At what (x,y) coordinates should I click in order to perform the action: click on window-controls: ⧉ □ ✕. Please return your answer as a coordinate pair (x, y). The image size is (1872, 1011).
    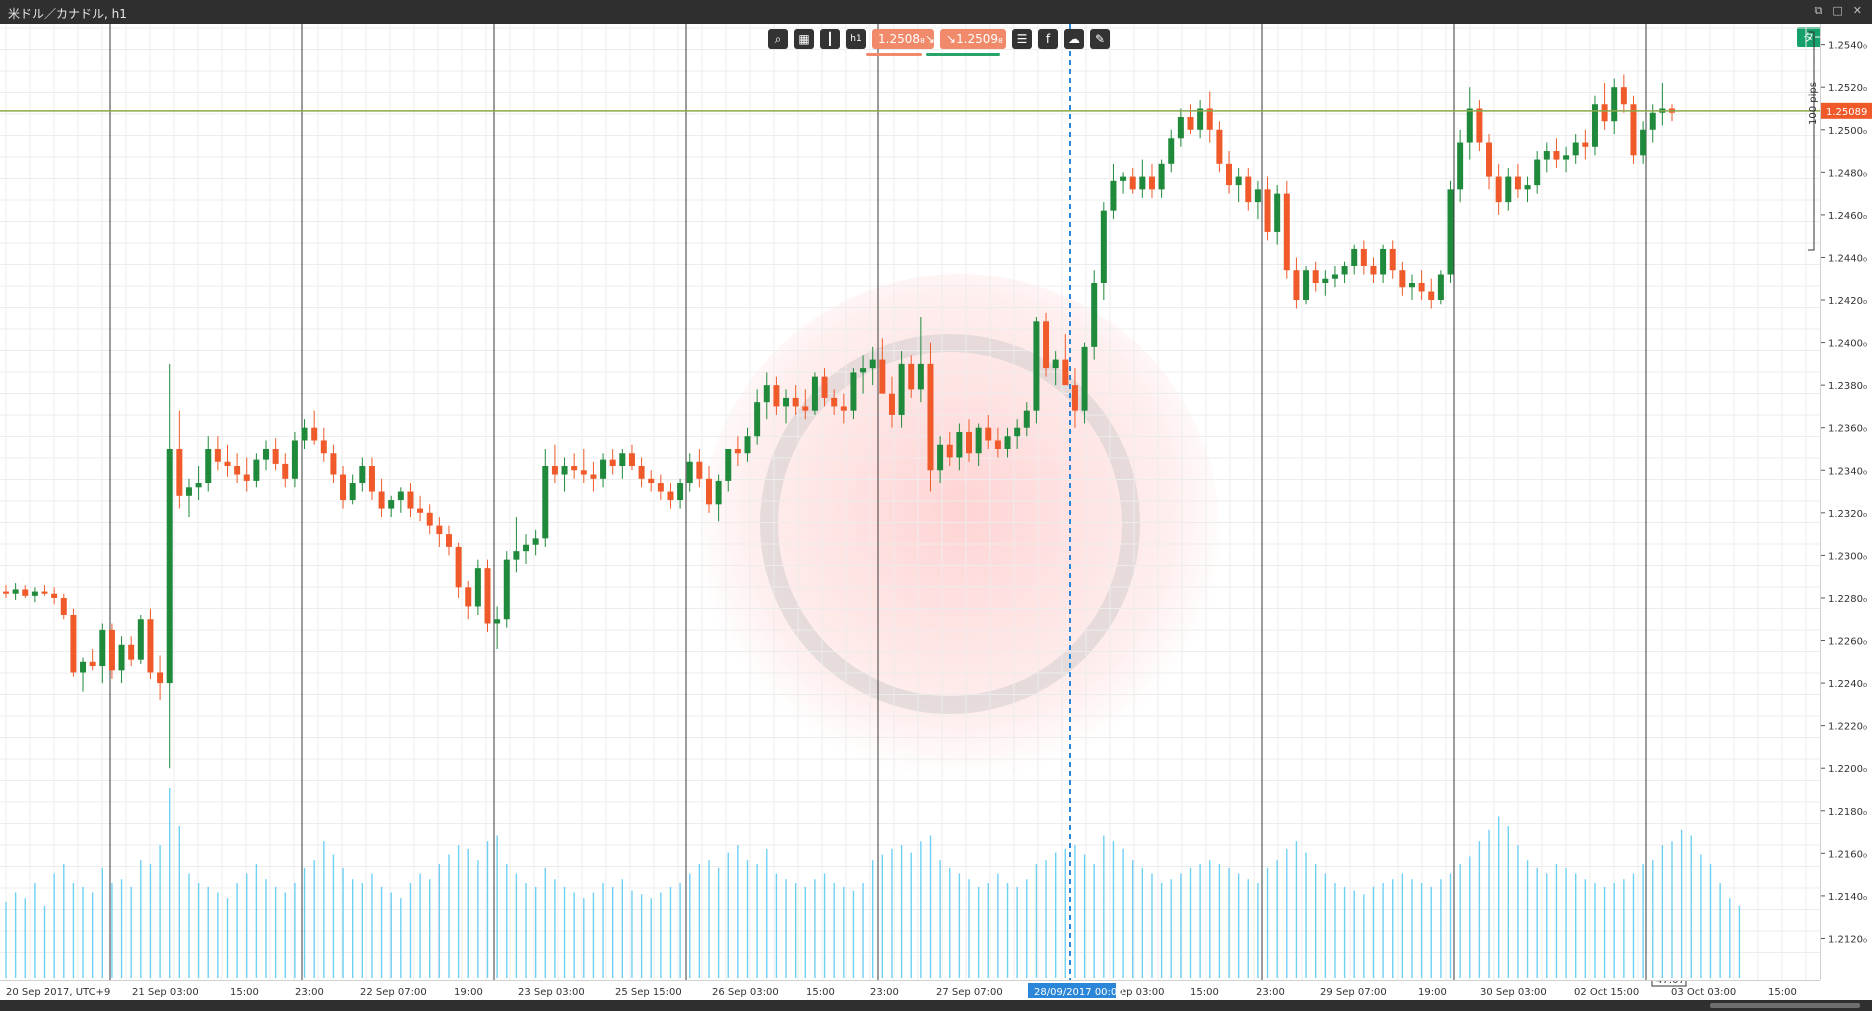
    Looking at the image, I should click on (1838, 11).